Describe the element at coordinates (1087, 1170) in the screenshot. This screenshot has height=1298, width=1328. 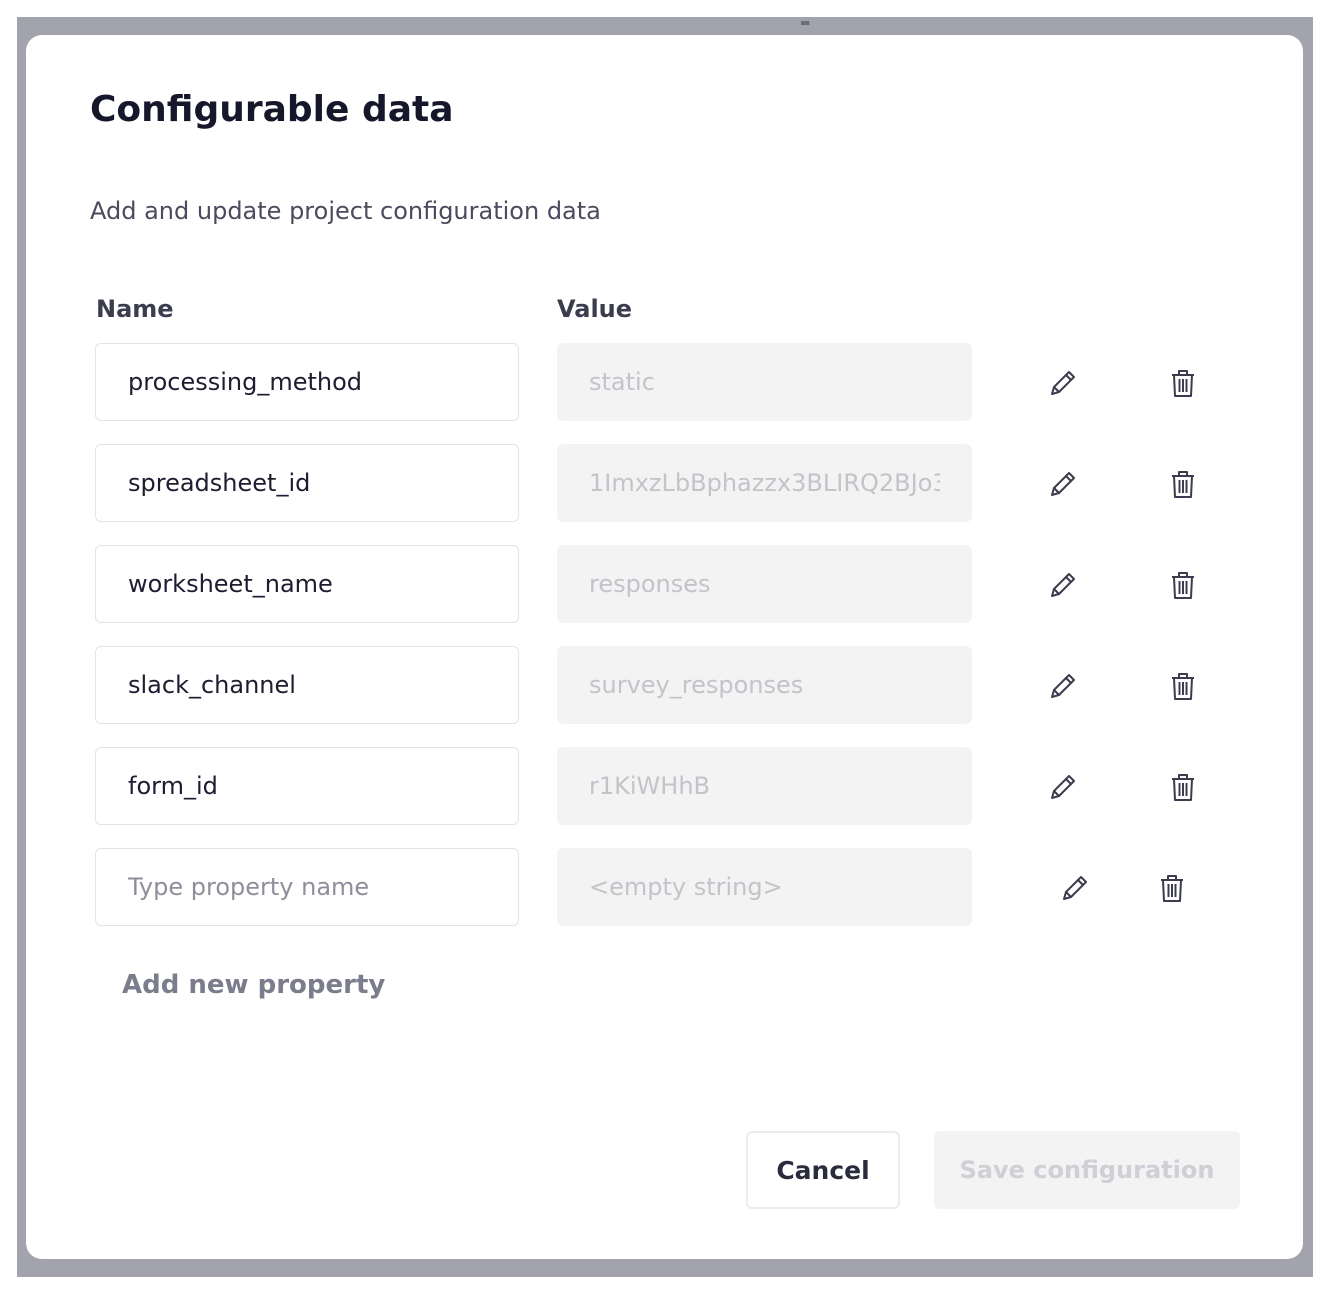
I see `save-configuration-button: Save configuration` at that location.